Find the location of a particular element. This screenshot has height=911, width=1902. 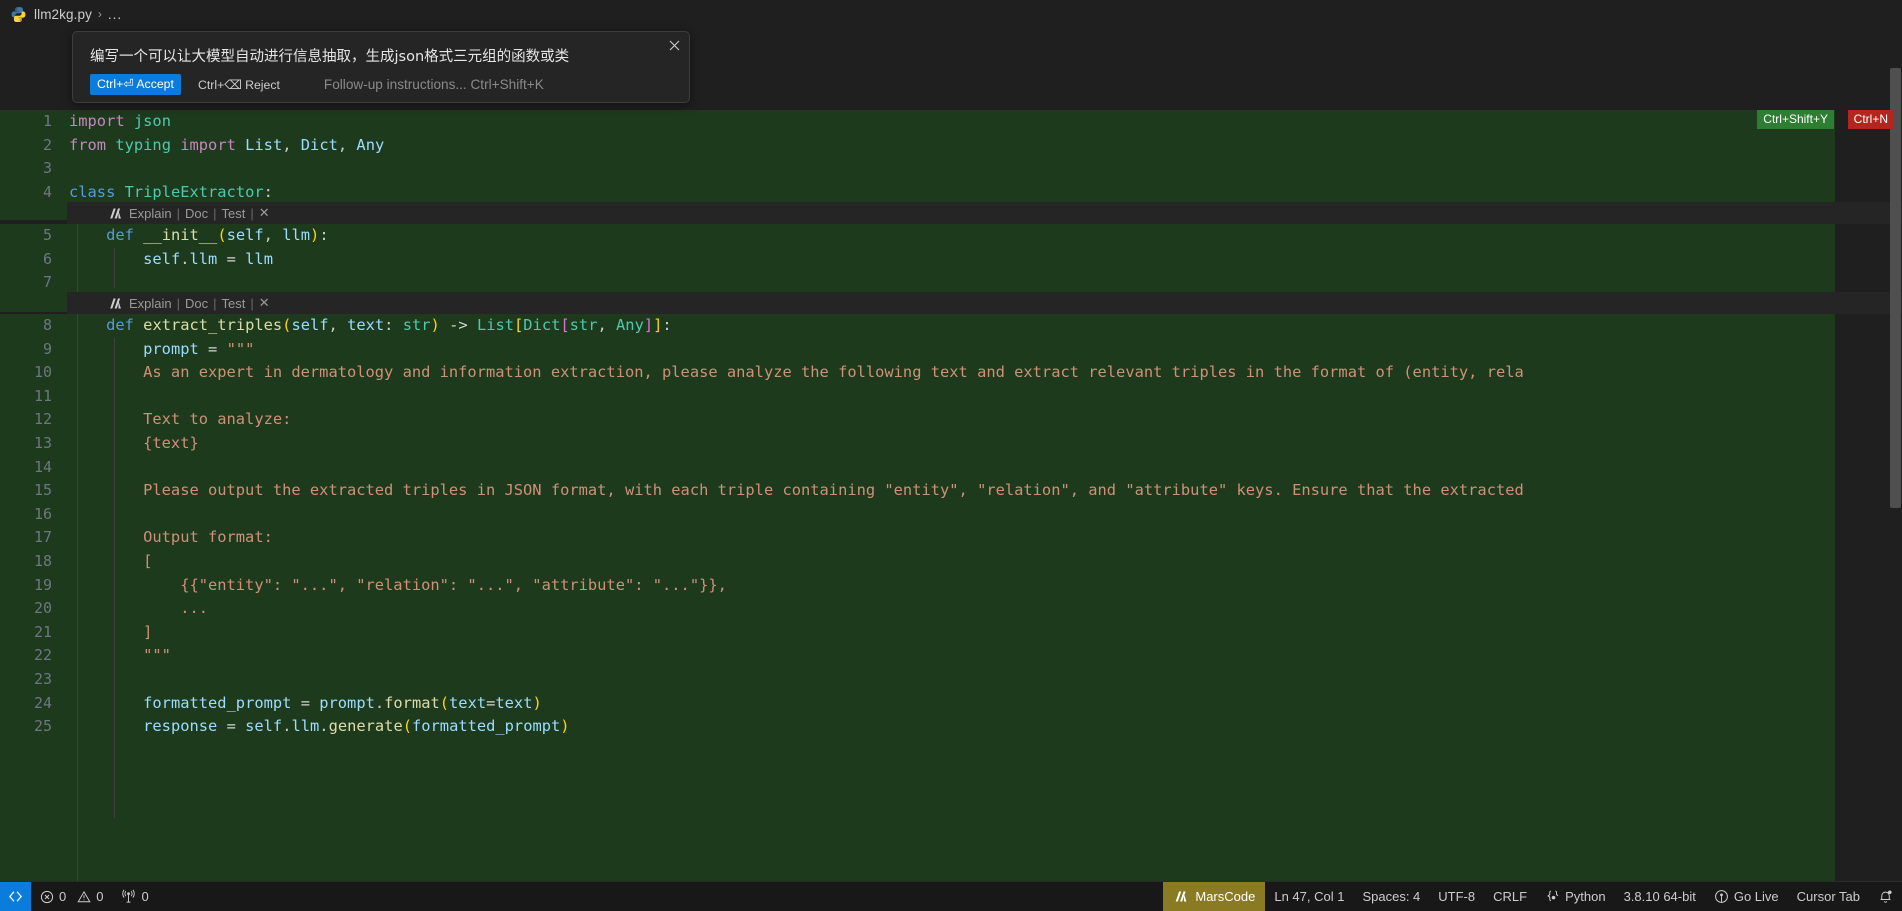

python-file-icon is located at coordinates (18, 14).